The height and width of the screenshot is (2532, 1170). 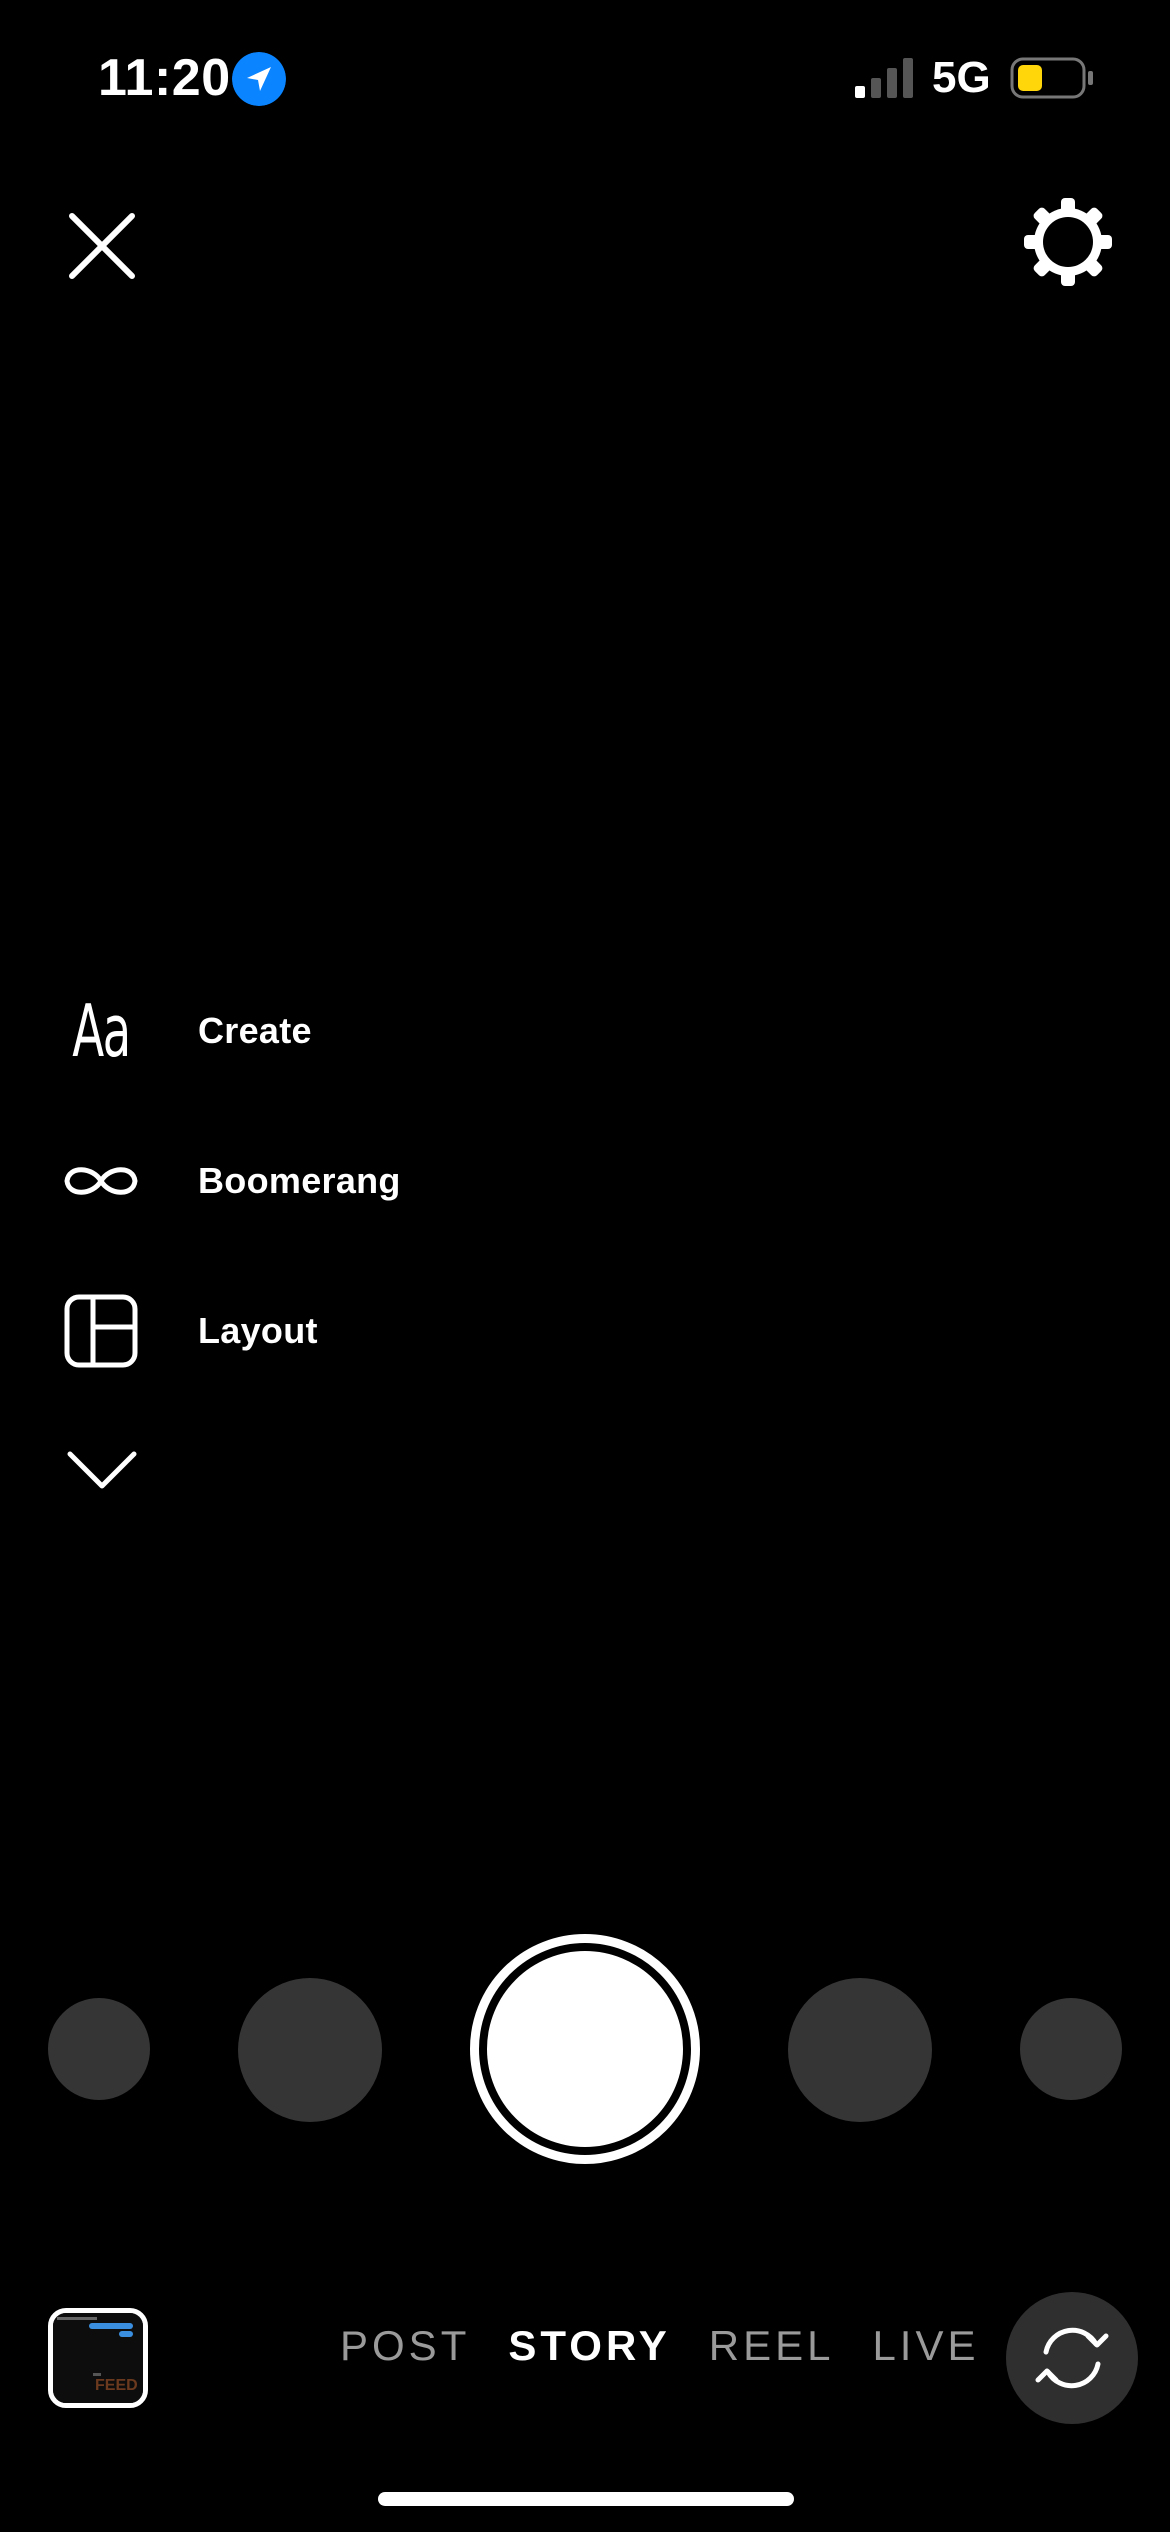 I want to click on flip-camera-button, so click(x=1072, y=2358).